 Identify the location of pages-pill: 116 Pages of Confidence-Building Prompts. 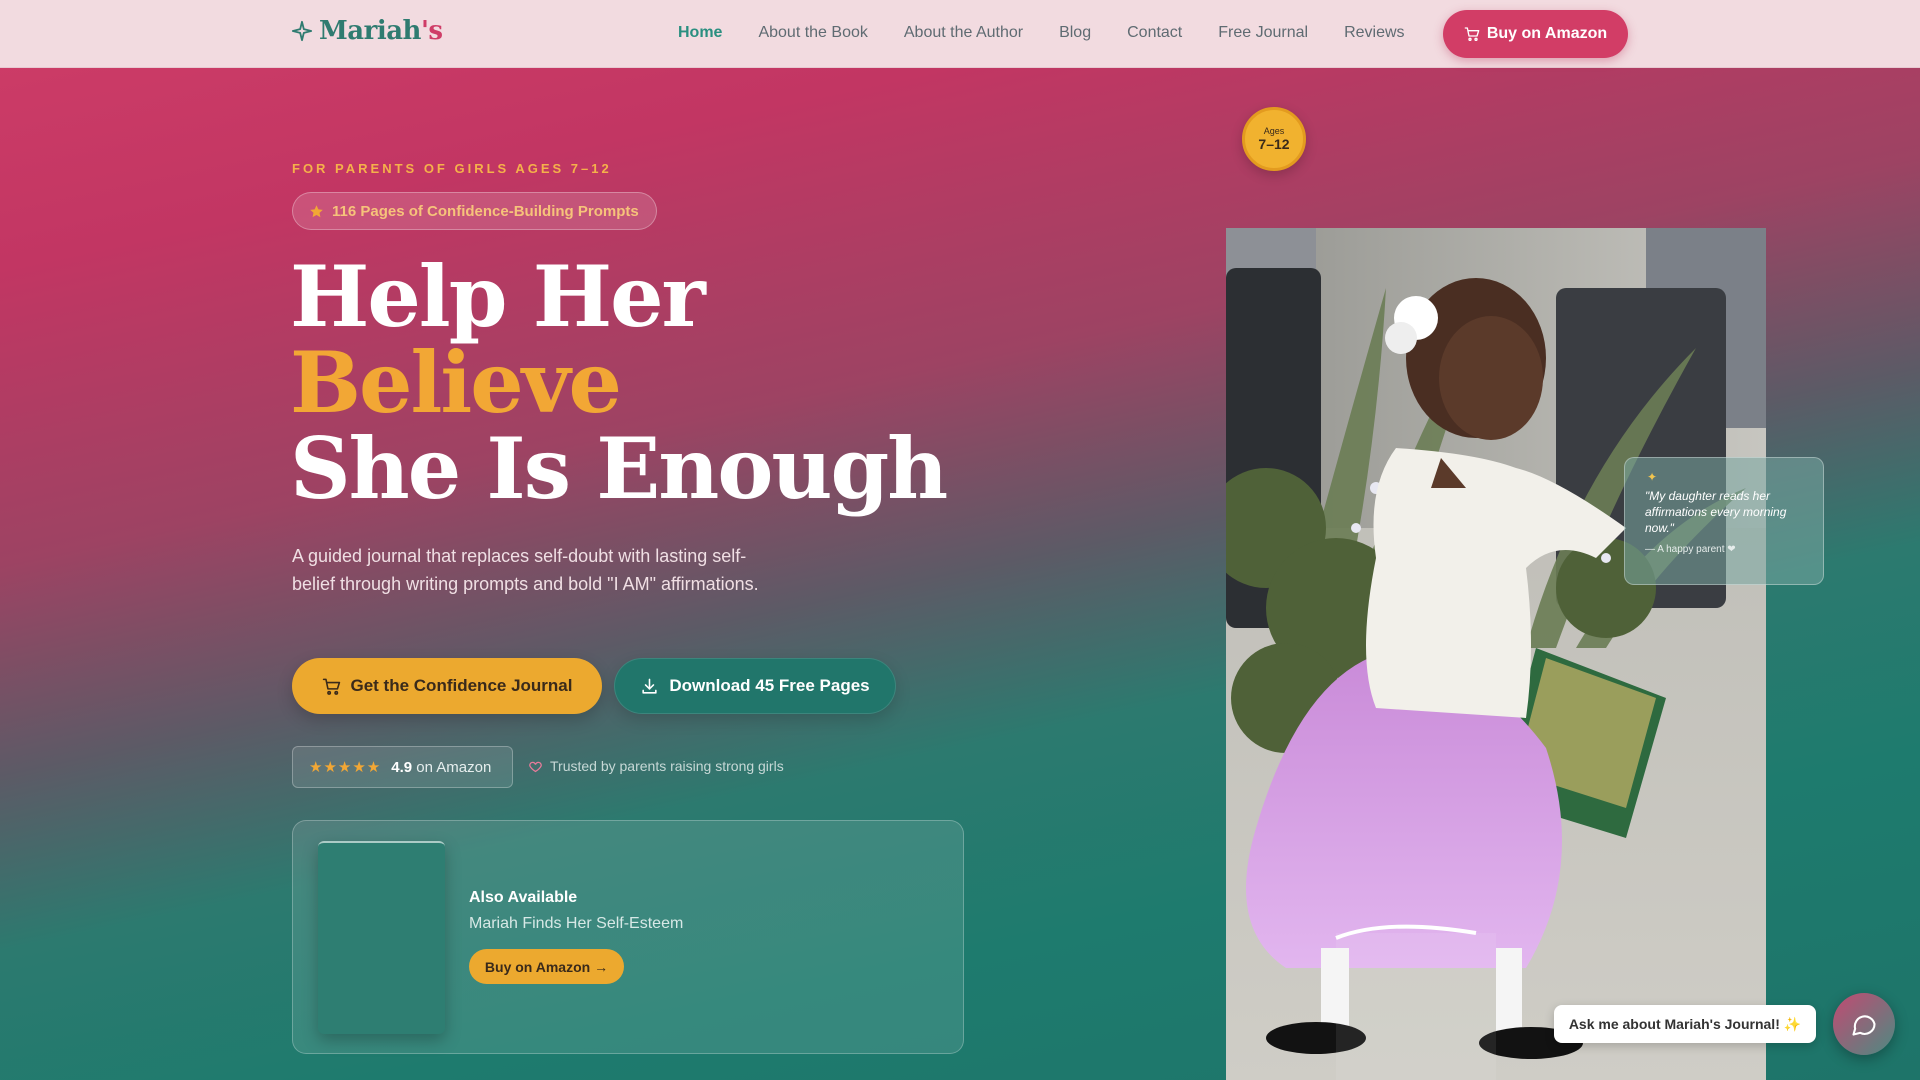
(474, 211).